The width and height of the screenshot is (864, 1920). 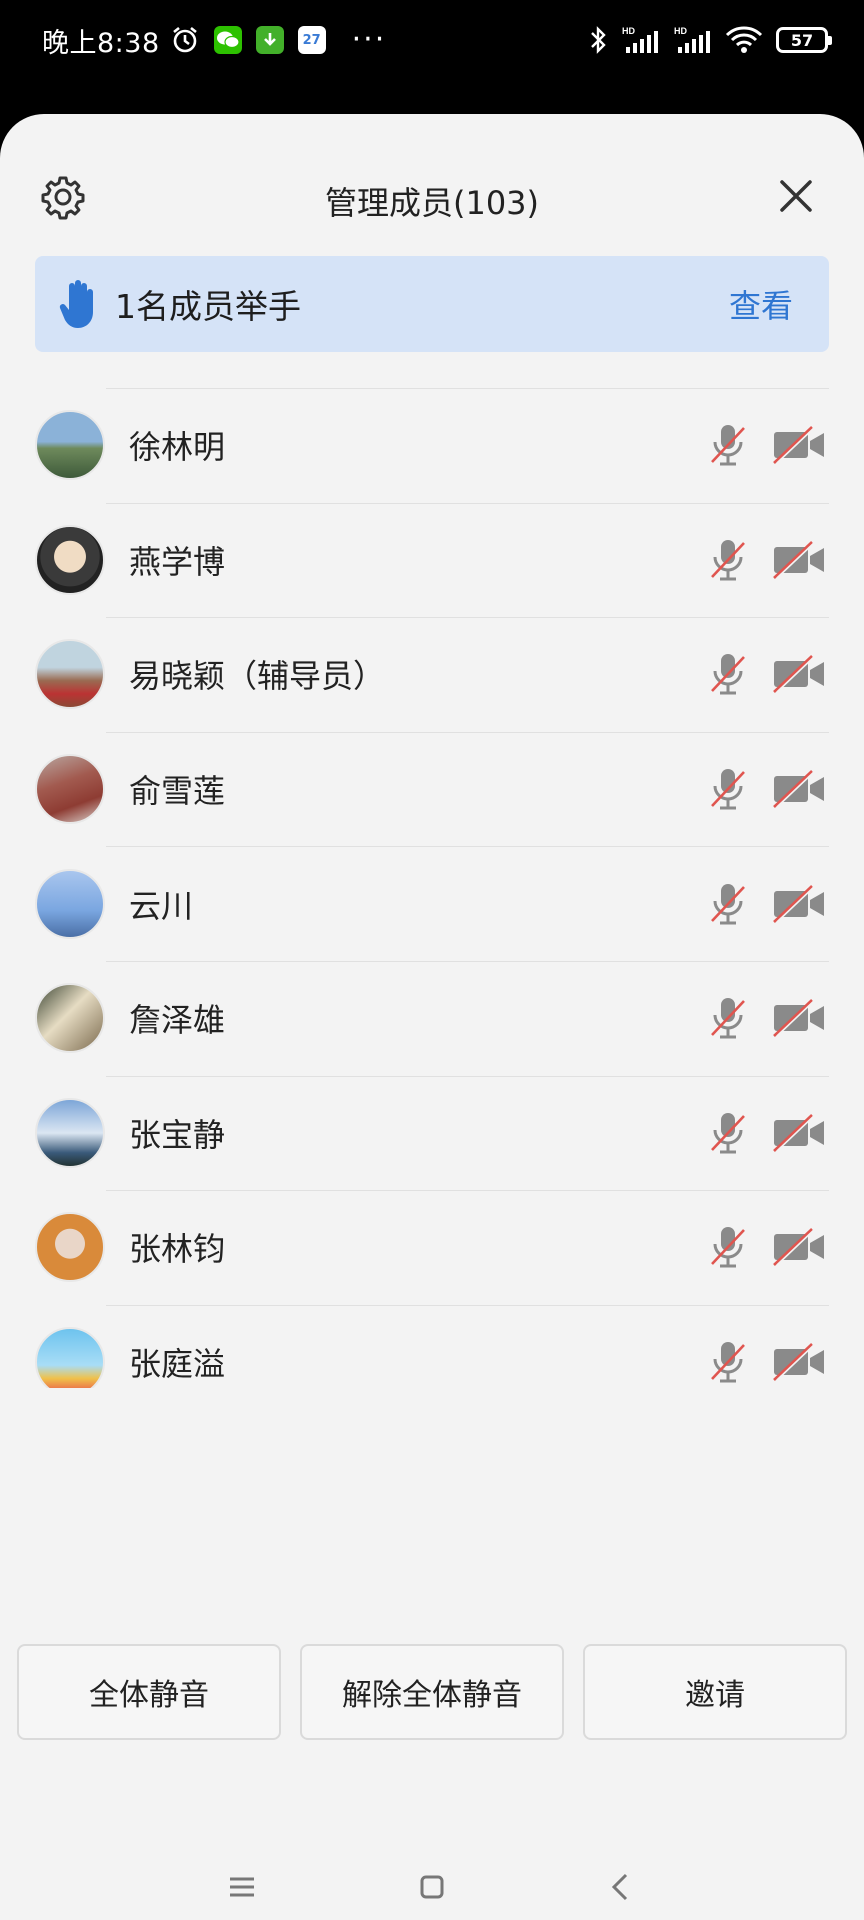 What do you see at coordinates (161, 905) in the screenshot?
I see `member-name: 云川` at bounding box center [161, 905].